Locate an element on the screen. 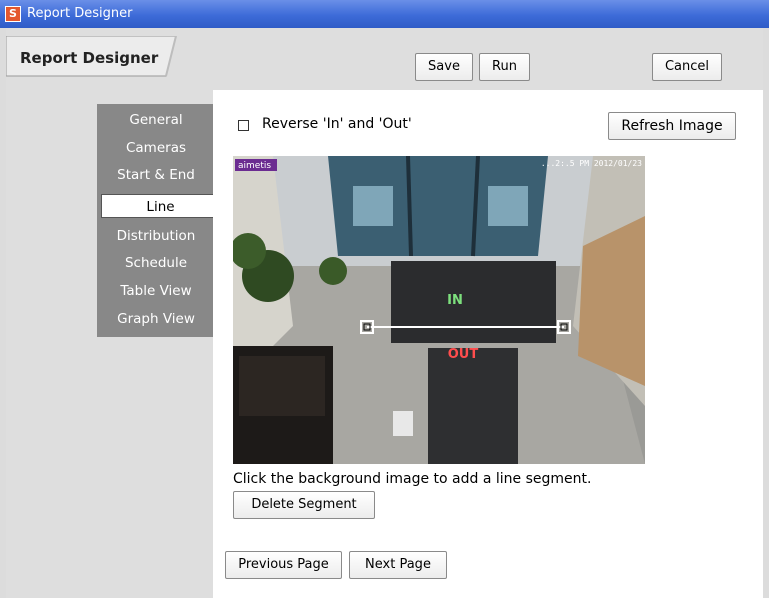 Image resolution: width=769 pixels, height=598 pixels. nav-item-general: General is located at coordinates (156, 120).